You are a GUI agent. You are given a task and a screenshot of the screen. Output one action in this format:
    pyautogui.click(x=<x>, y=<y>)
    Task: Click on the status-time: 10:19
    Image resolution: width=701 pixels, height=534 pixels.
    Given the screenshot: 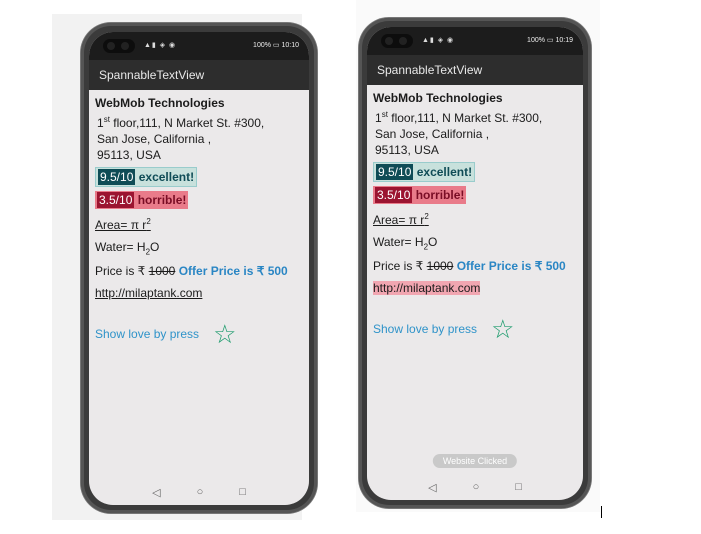 What is the action you would take?
    pyautogui.click(x=564, y=40)
    